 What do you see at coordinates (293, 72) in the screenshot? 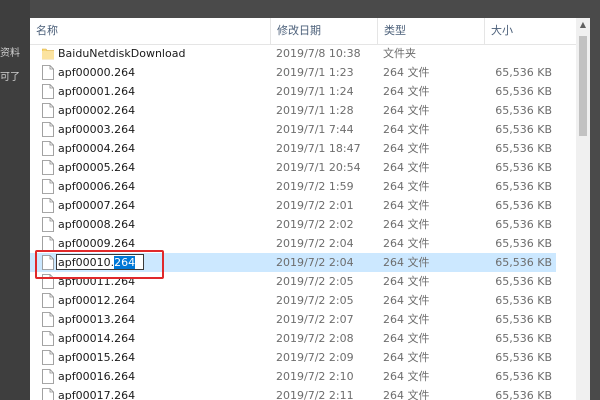
I see `file-row: apf00000.264 2019/7/1 1:23 264 文件 65,536 KB` at bounding box center [293, 72].